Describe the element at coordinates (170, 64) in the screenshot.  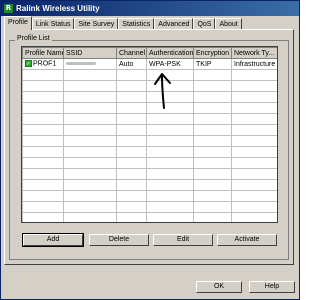
I see `cell-authentication: WPA-PSK` at that location.